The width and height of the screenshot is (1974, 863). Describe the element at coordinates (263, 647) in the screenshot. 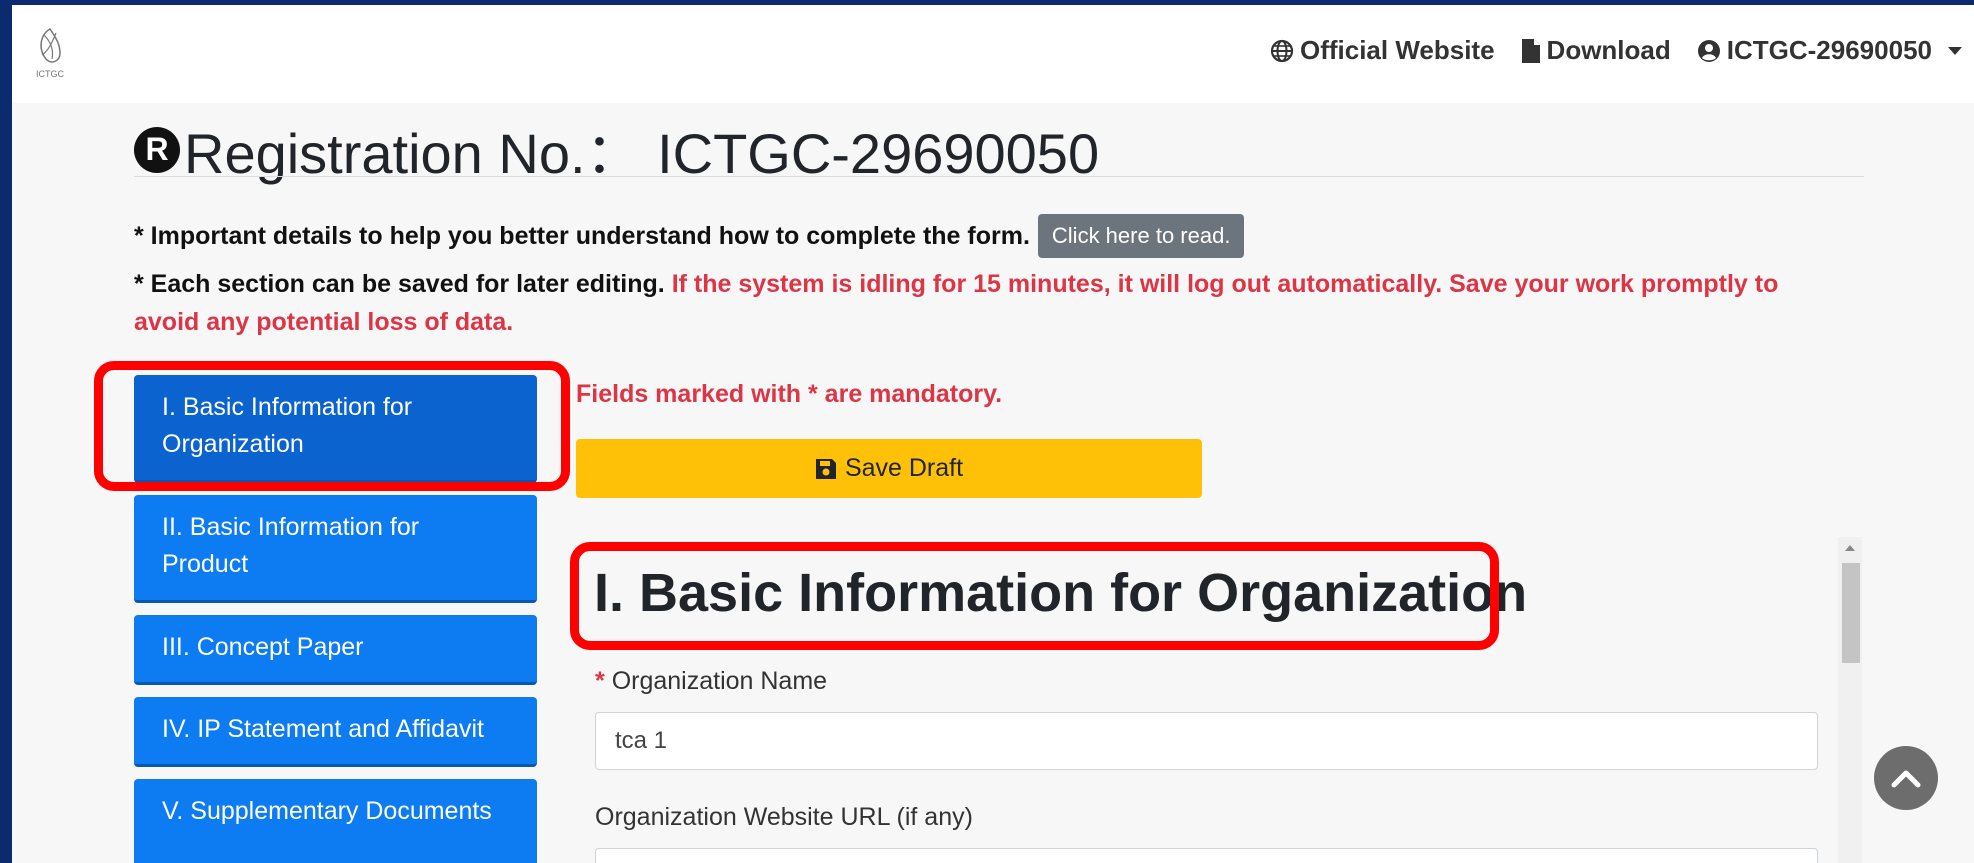

I see `sidebar-item-label: III. Concept Paper` at that location.